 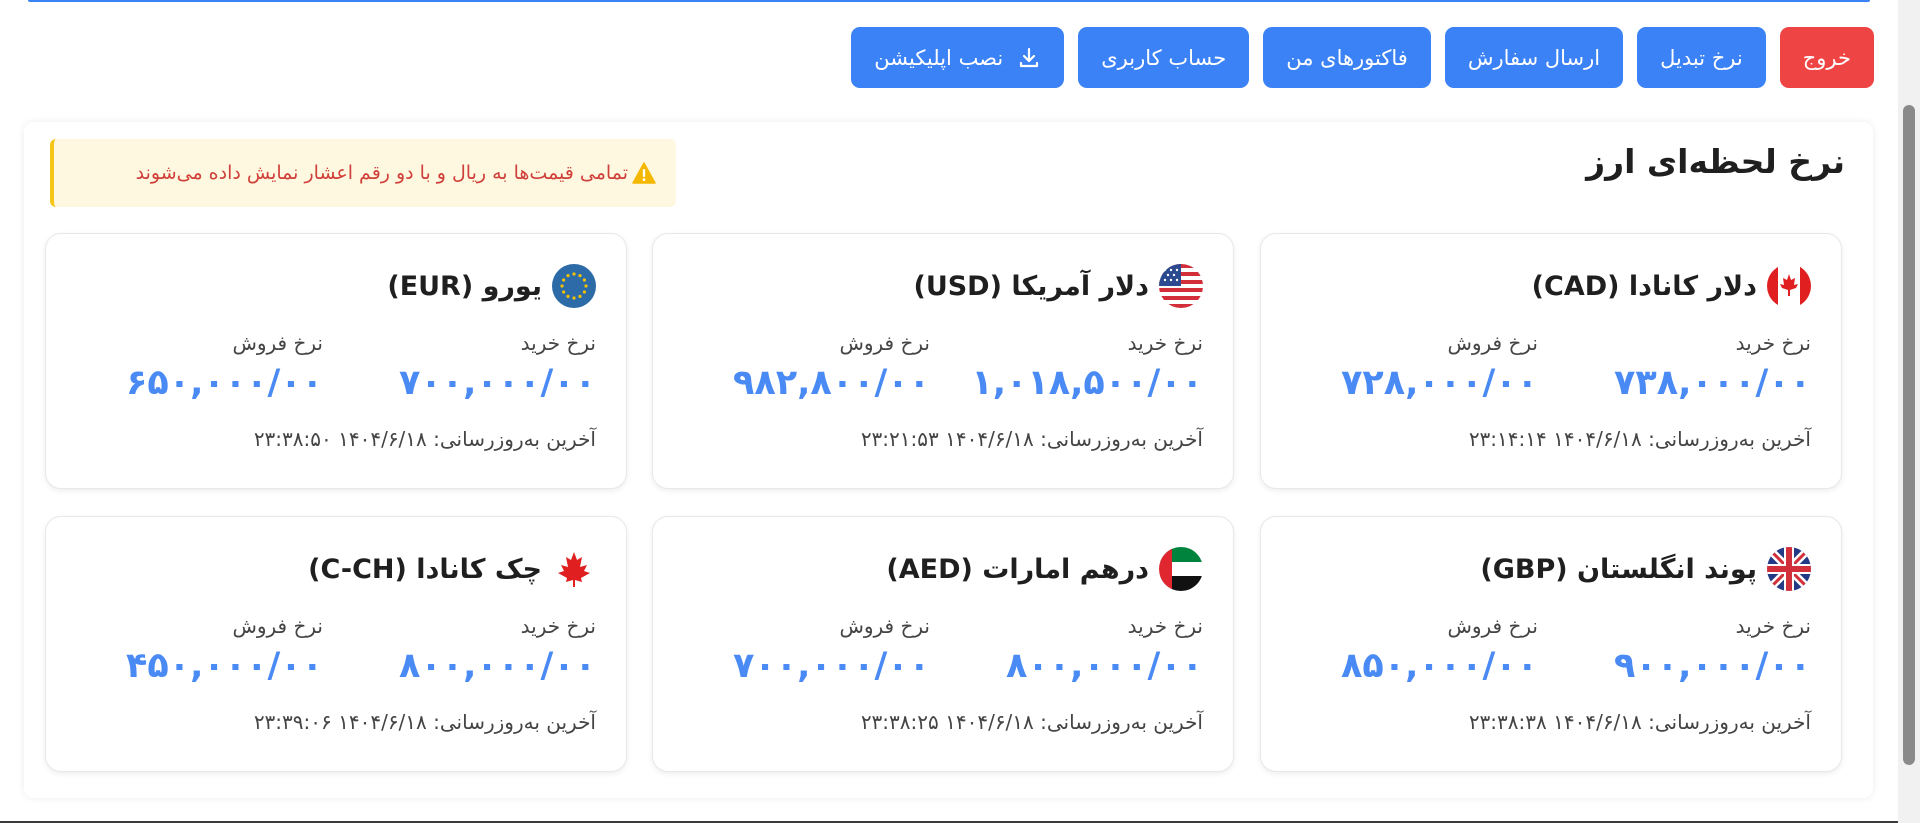 What do you see at coordinates (1181, 286) in the screenshot?
I see `usa-flag-icon` at bounding box center [1181, 286].